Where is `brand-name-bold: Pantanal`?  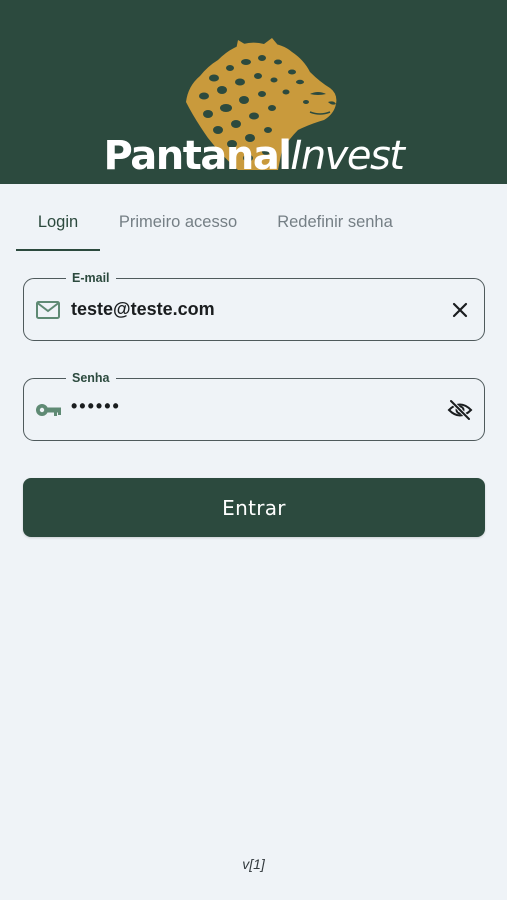
brand-name-bold: Pantanal is located at coordinates (198, 156).